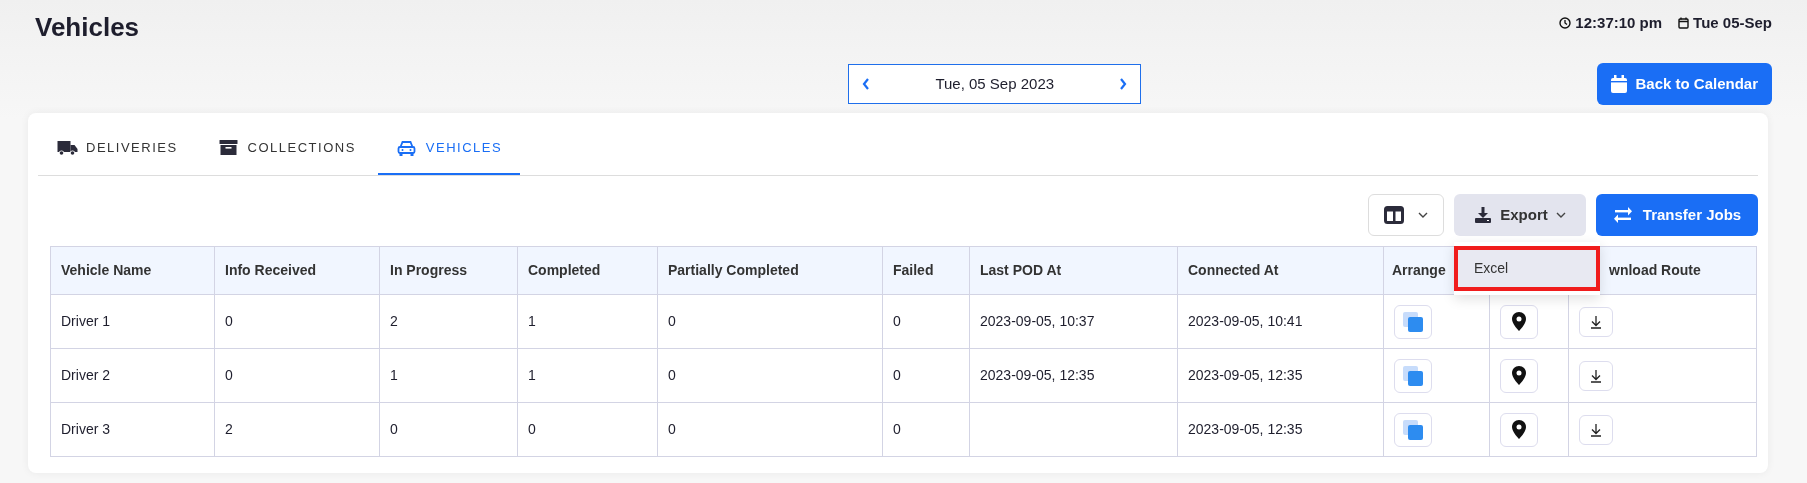  What do you see at coordinates (1655, 270) in the screenshot?
I see `column-header: wnload Route` at bounding box center [1655, 270].